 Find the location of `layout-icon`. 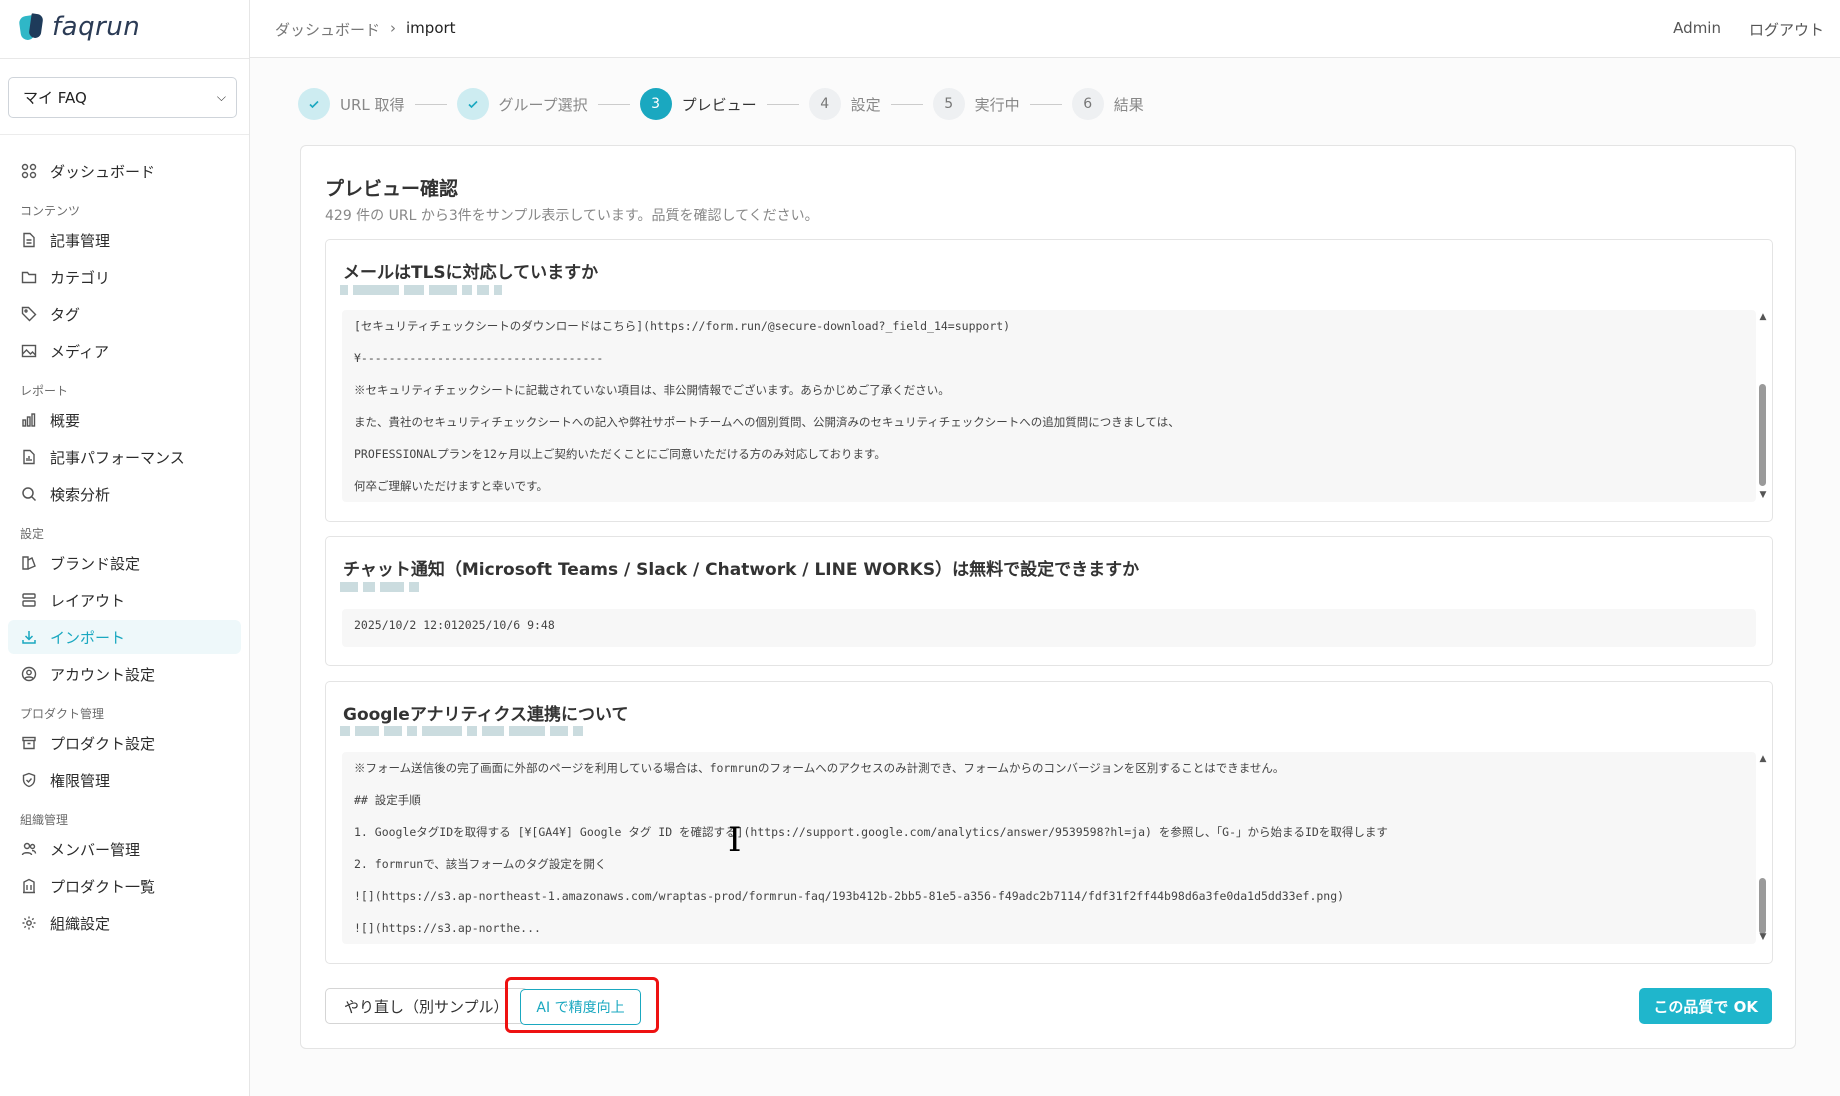

layout-icon is located at coordinates (29, 600).